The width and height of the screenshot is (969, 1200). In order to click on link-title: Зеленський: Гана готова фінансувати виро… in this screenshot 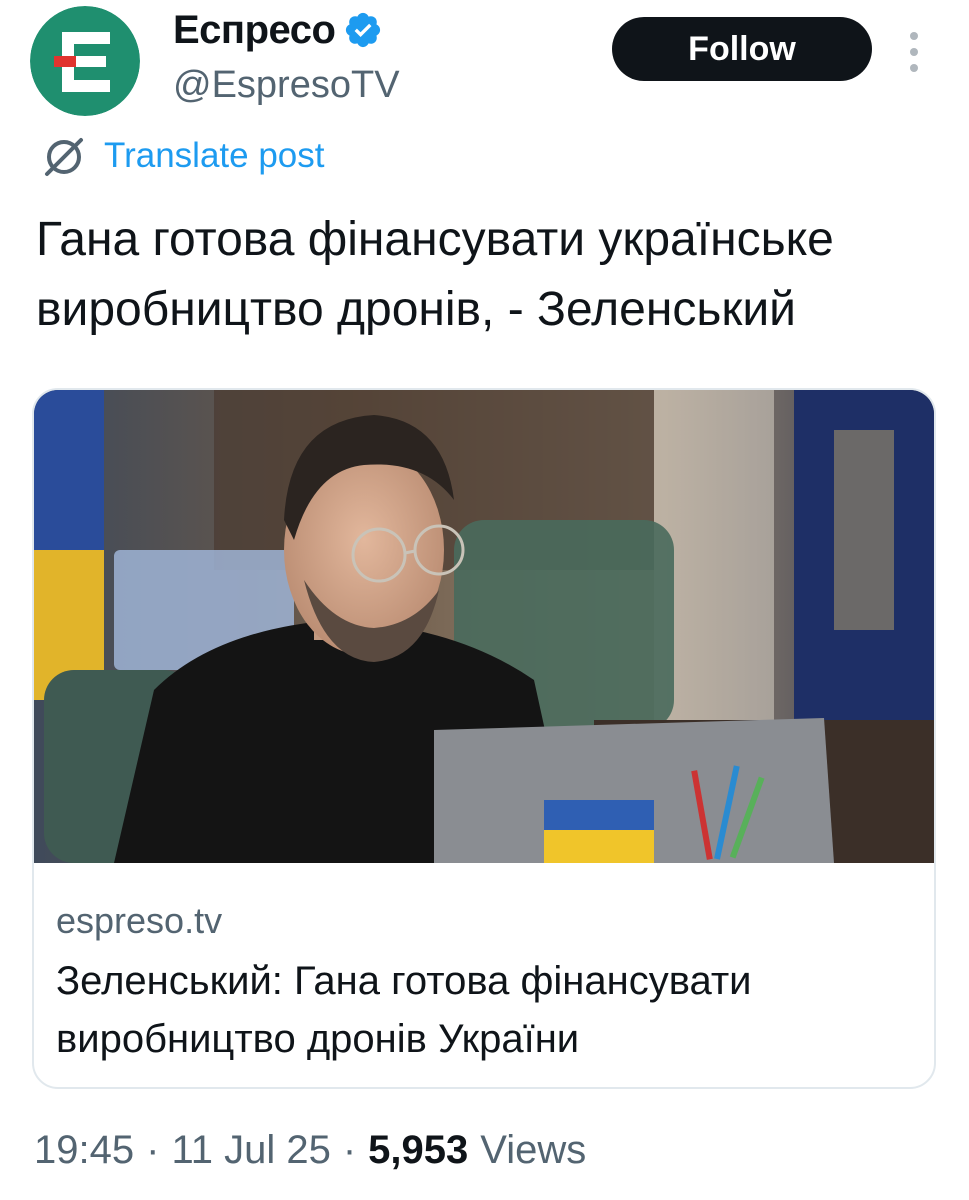, I will do `click(404, 1010)`.